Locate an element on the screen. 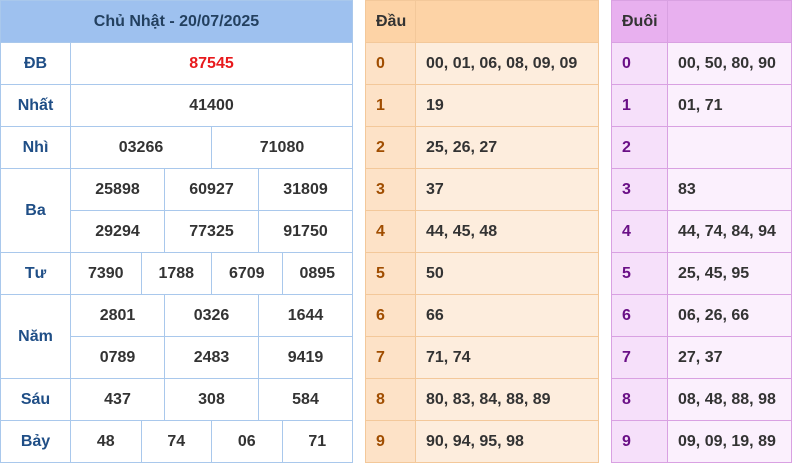  prize-number-tu: 1788 is located at coordinates (176, 273).